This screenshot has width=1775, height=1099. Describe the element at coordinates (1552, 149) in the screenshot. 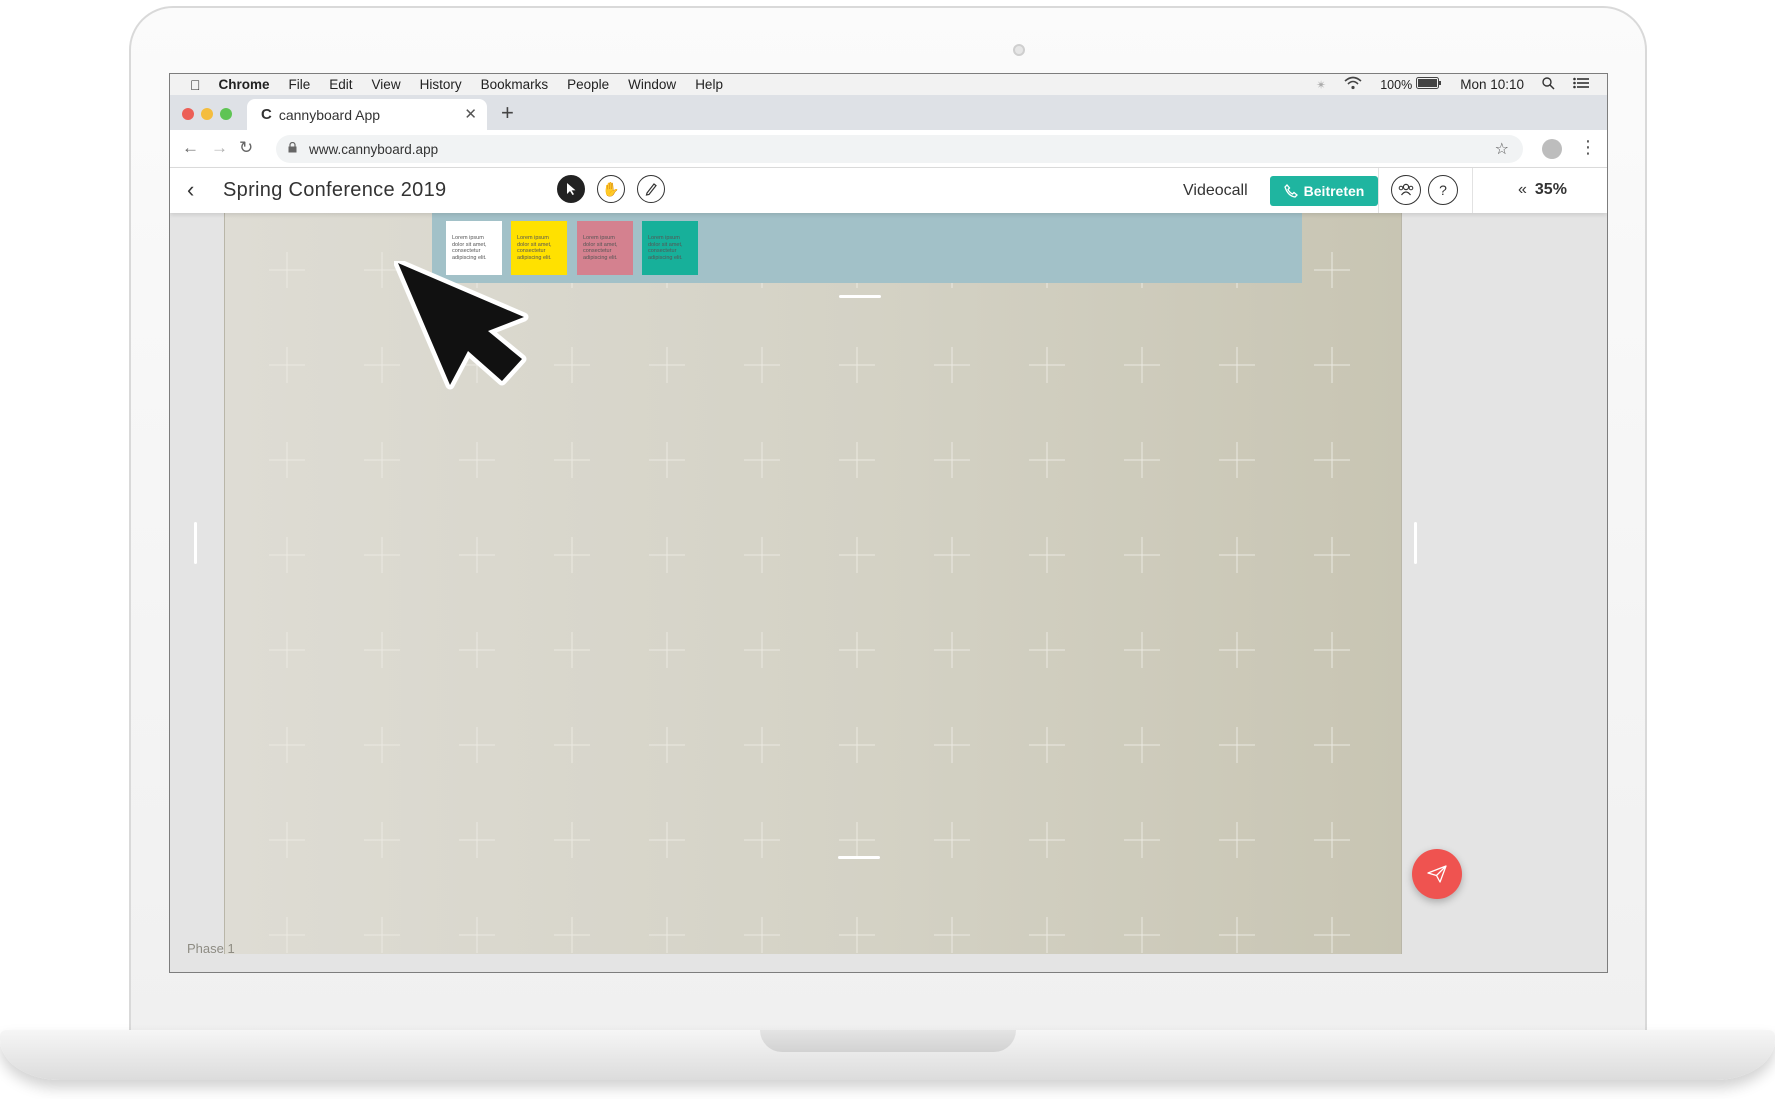

I see `profile-avatar-icon` at that location.